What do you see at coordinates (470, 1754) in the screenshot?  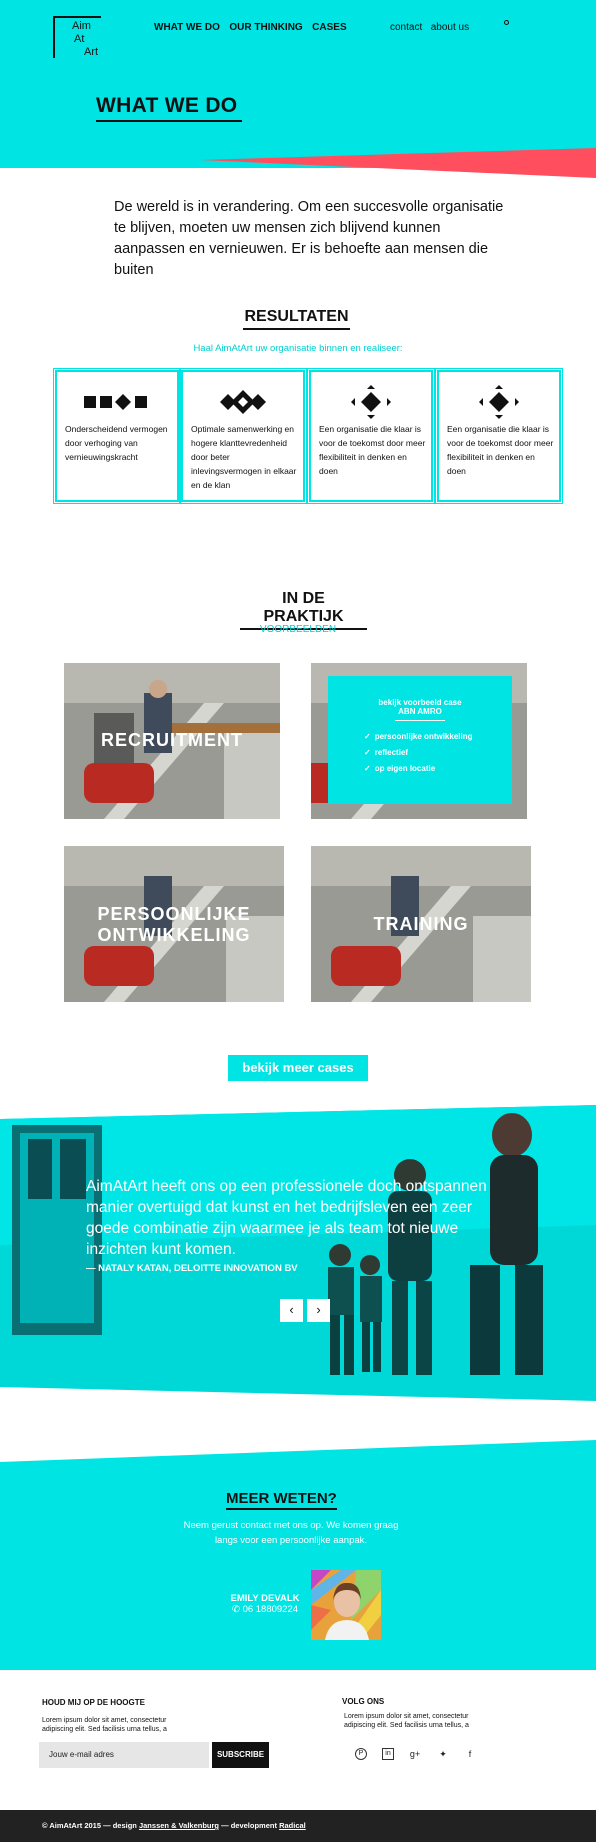 I see `facebook-icon: f` at bounding box center [470, 1754].